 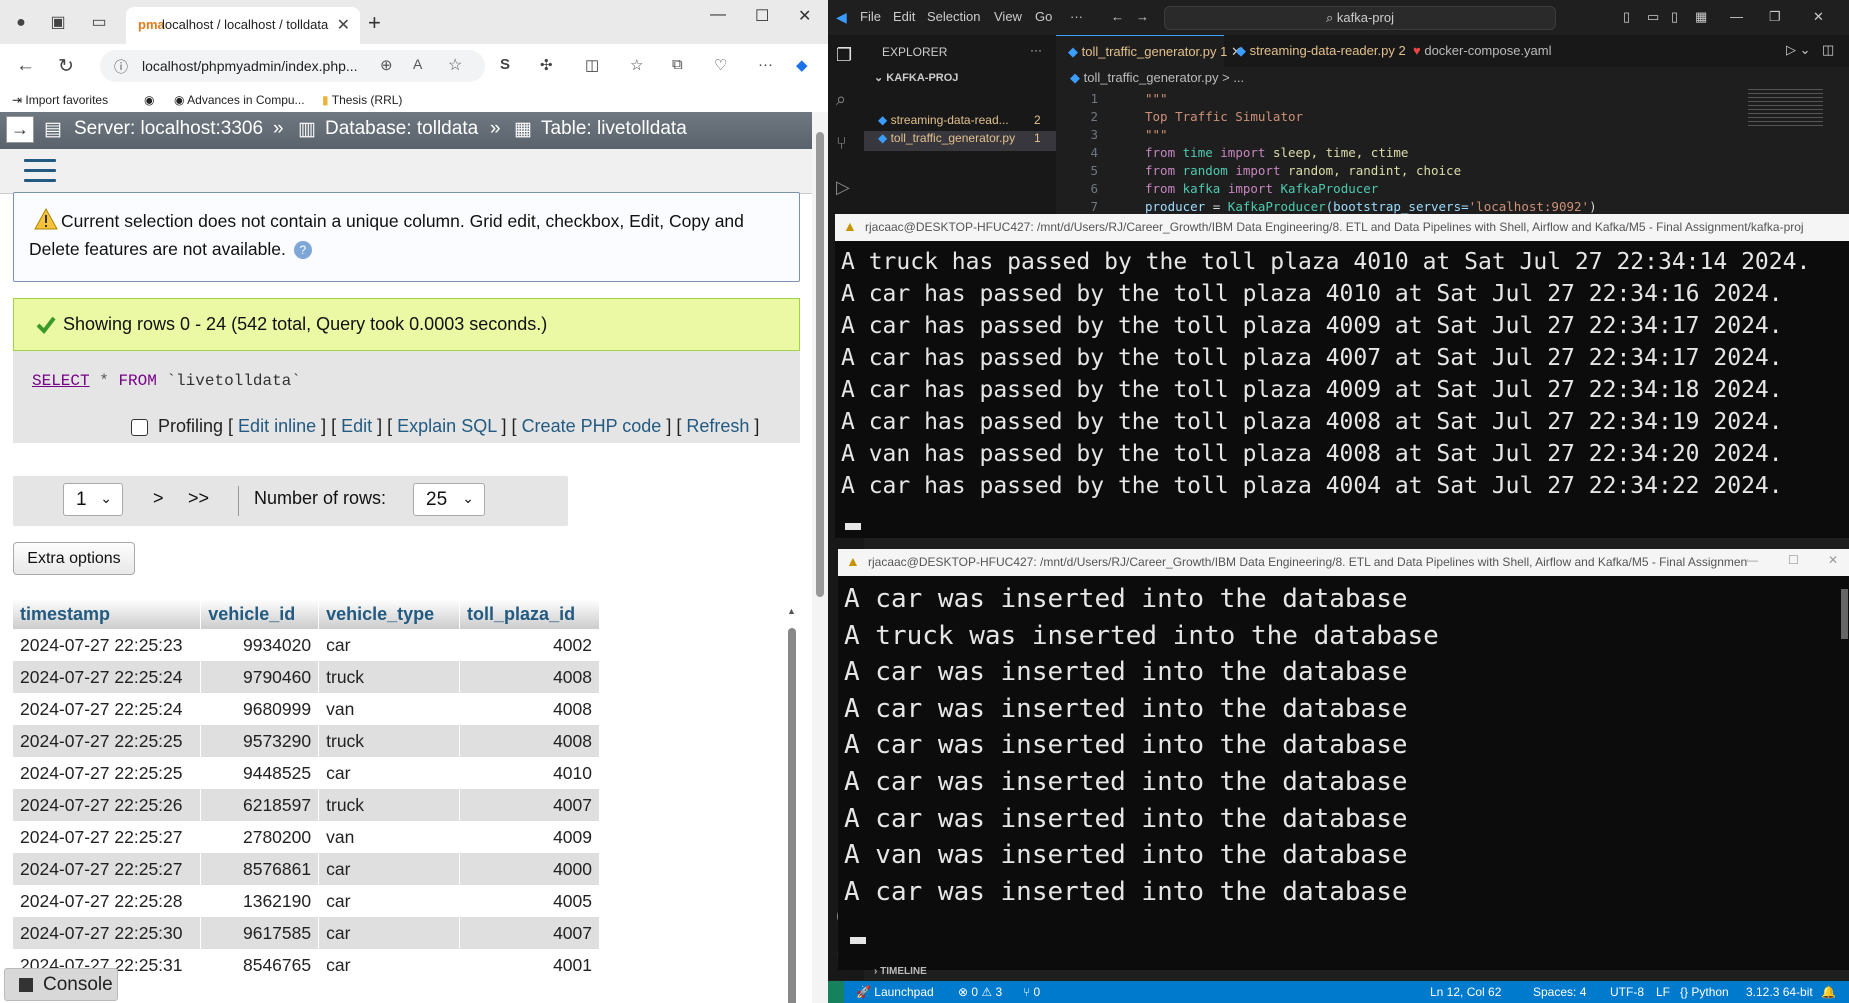 What do you see at coordinates (846, 99) in the screenshot?
I see `search-icon: ⌕` at bounding box center [846, 99].